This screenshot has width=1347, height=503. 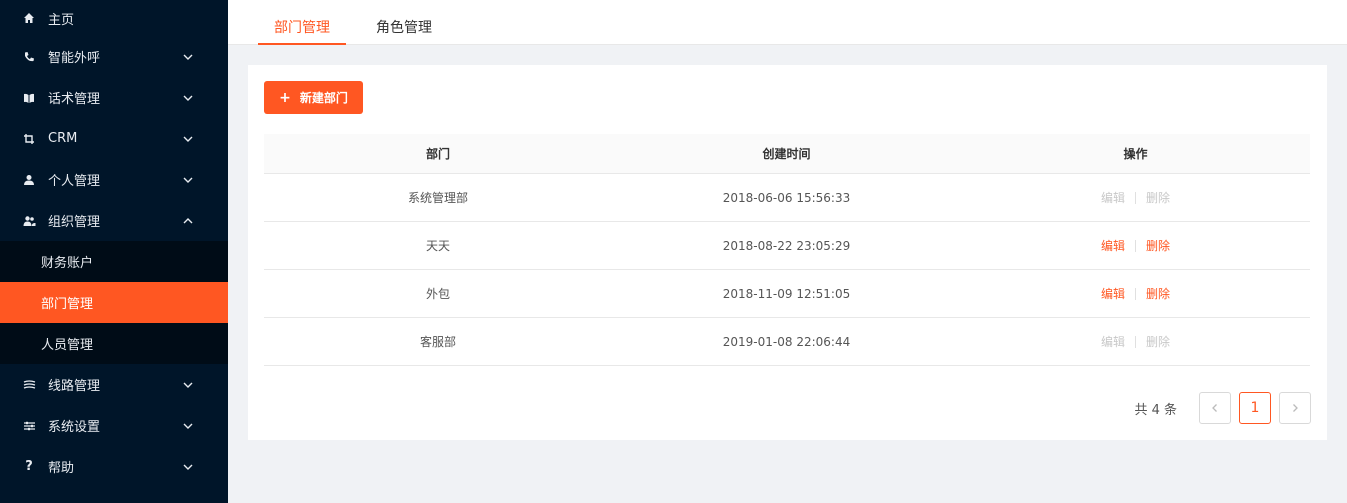 What do you see at coordinates (29, 385) in the screenshot?
I see `route-icon` at bounding box center [29, 385].